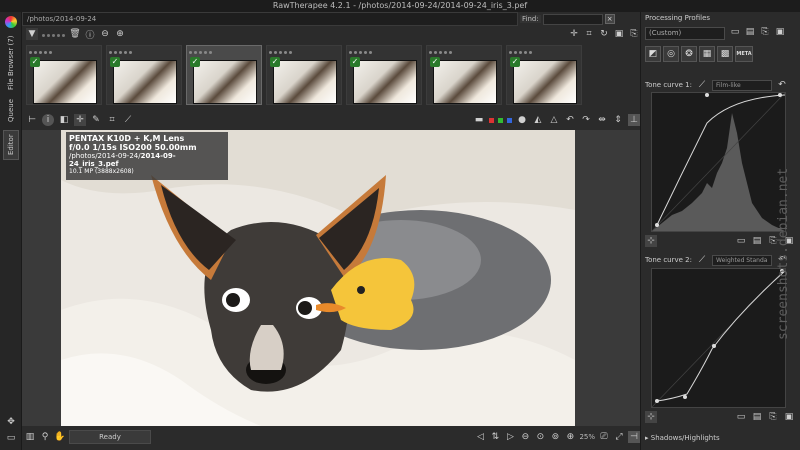 The height and width of the screenshot is (450, 800). I want to click on zoom-in-icon: ⊕, so click(120, 34).